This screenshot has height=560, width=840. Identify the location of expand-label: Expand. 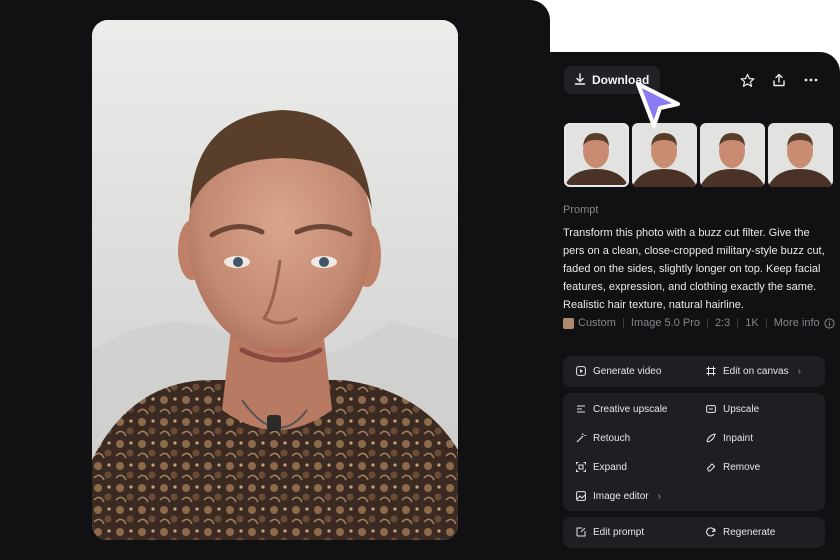
(610, 467).